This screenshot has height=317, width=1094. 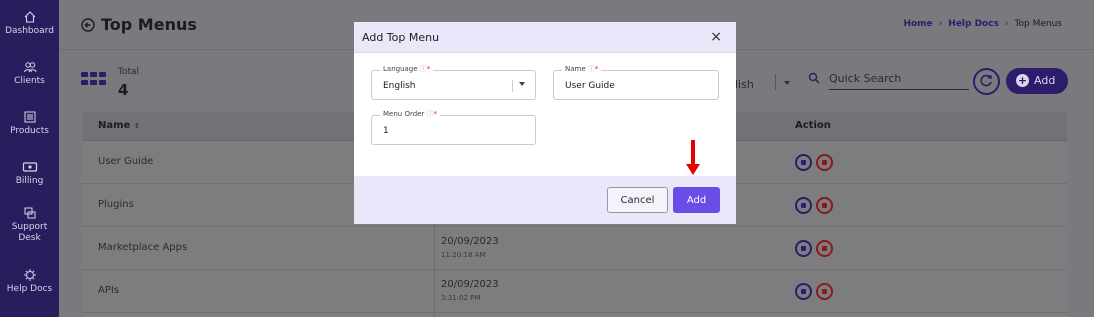 What do you see at coordinates (453, 82) in the screenshot?
I see `language-select: Language ⓘ* English` at bounding box center [453, 82].